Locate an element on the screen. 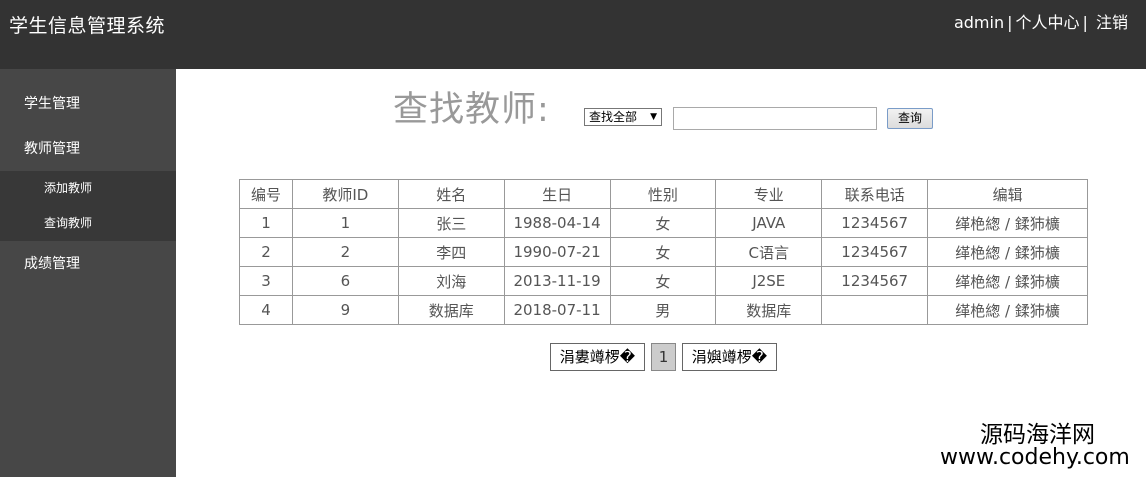  column-header: 教师ID is located at coordinates (345, 194).